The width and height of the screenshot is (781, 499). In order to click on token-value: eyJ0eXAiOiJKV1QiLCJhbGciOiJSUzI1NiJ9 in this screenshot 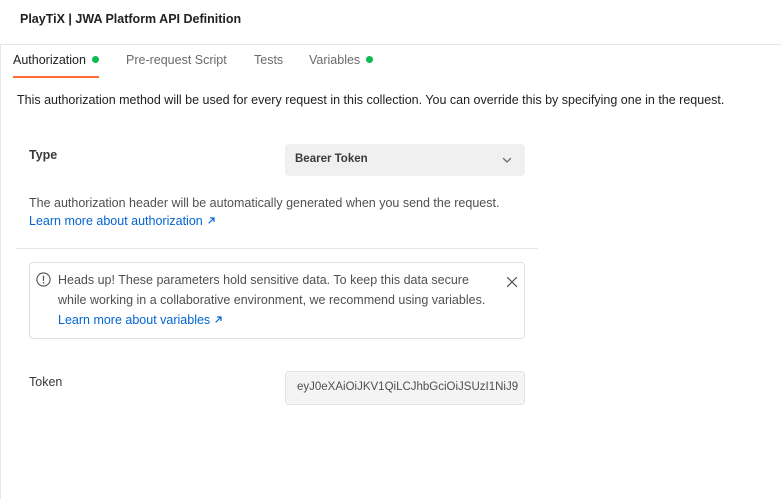, I will do `click(408, 387)`.